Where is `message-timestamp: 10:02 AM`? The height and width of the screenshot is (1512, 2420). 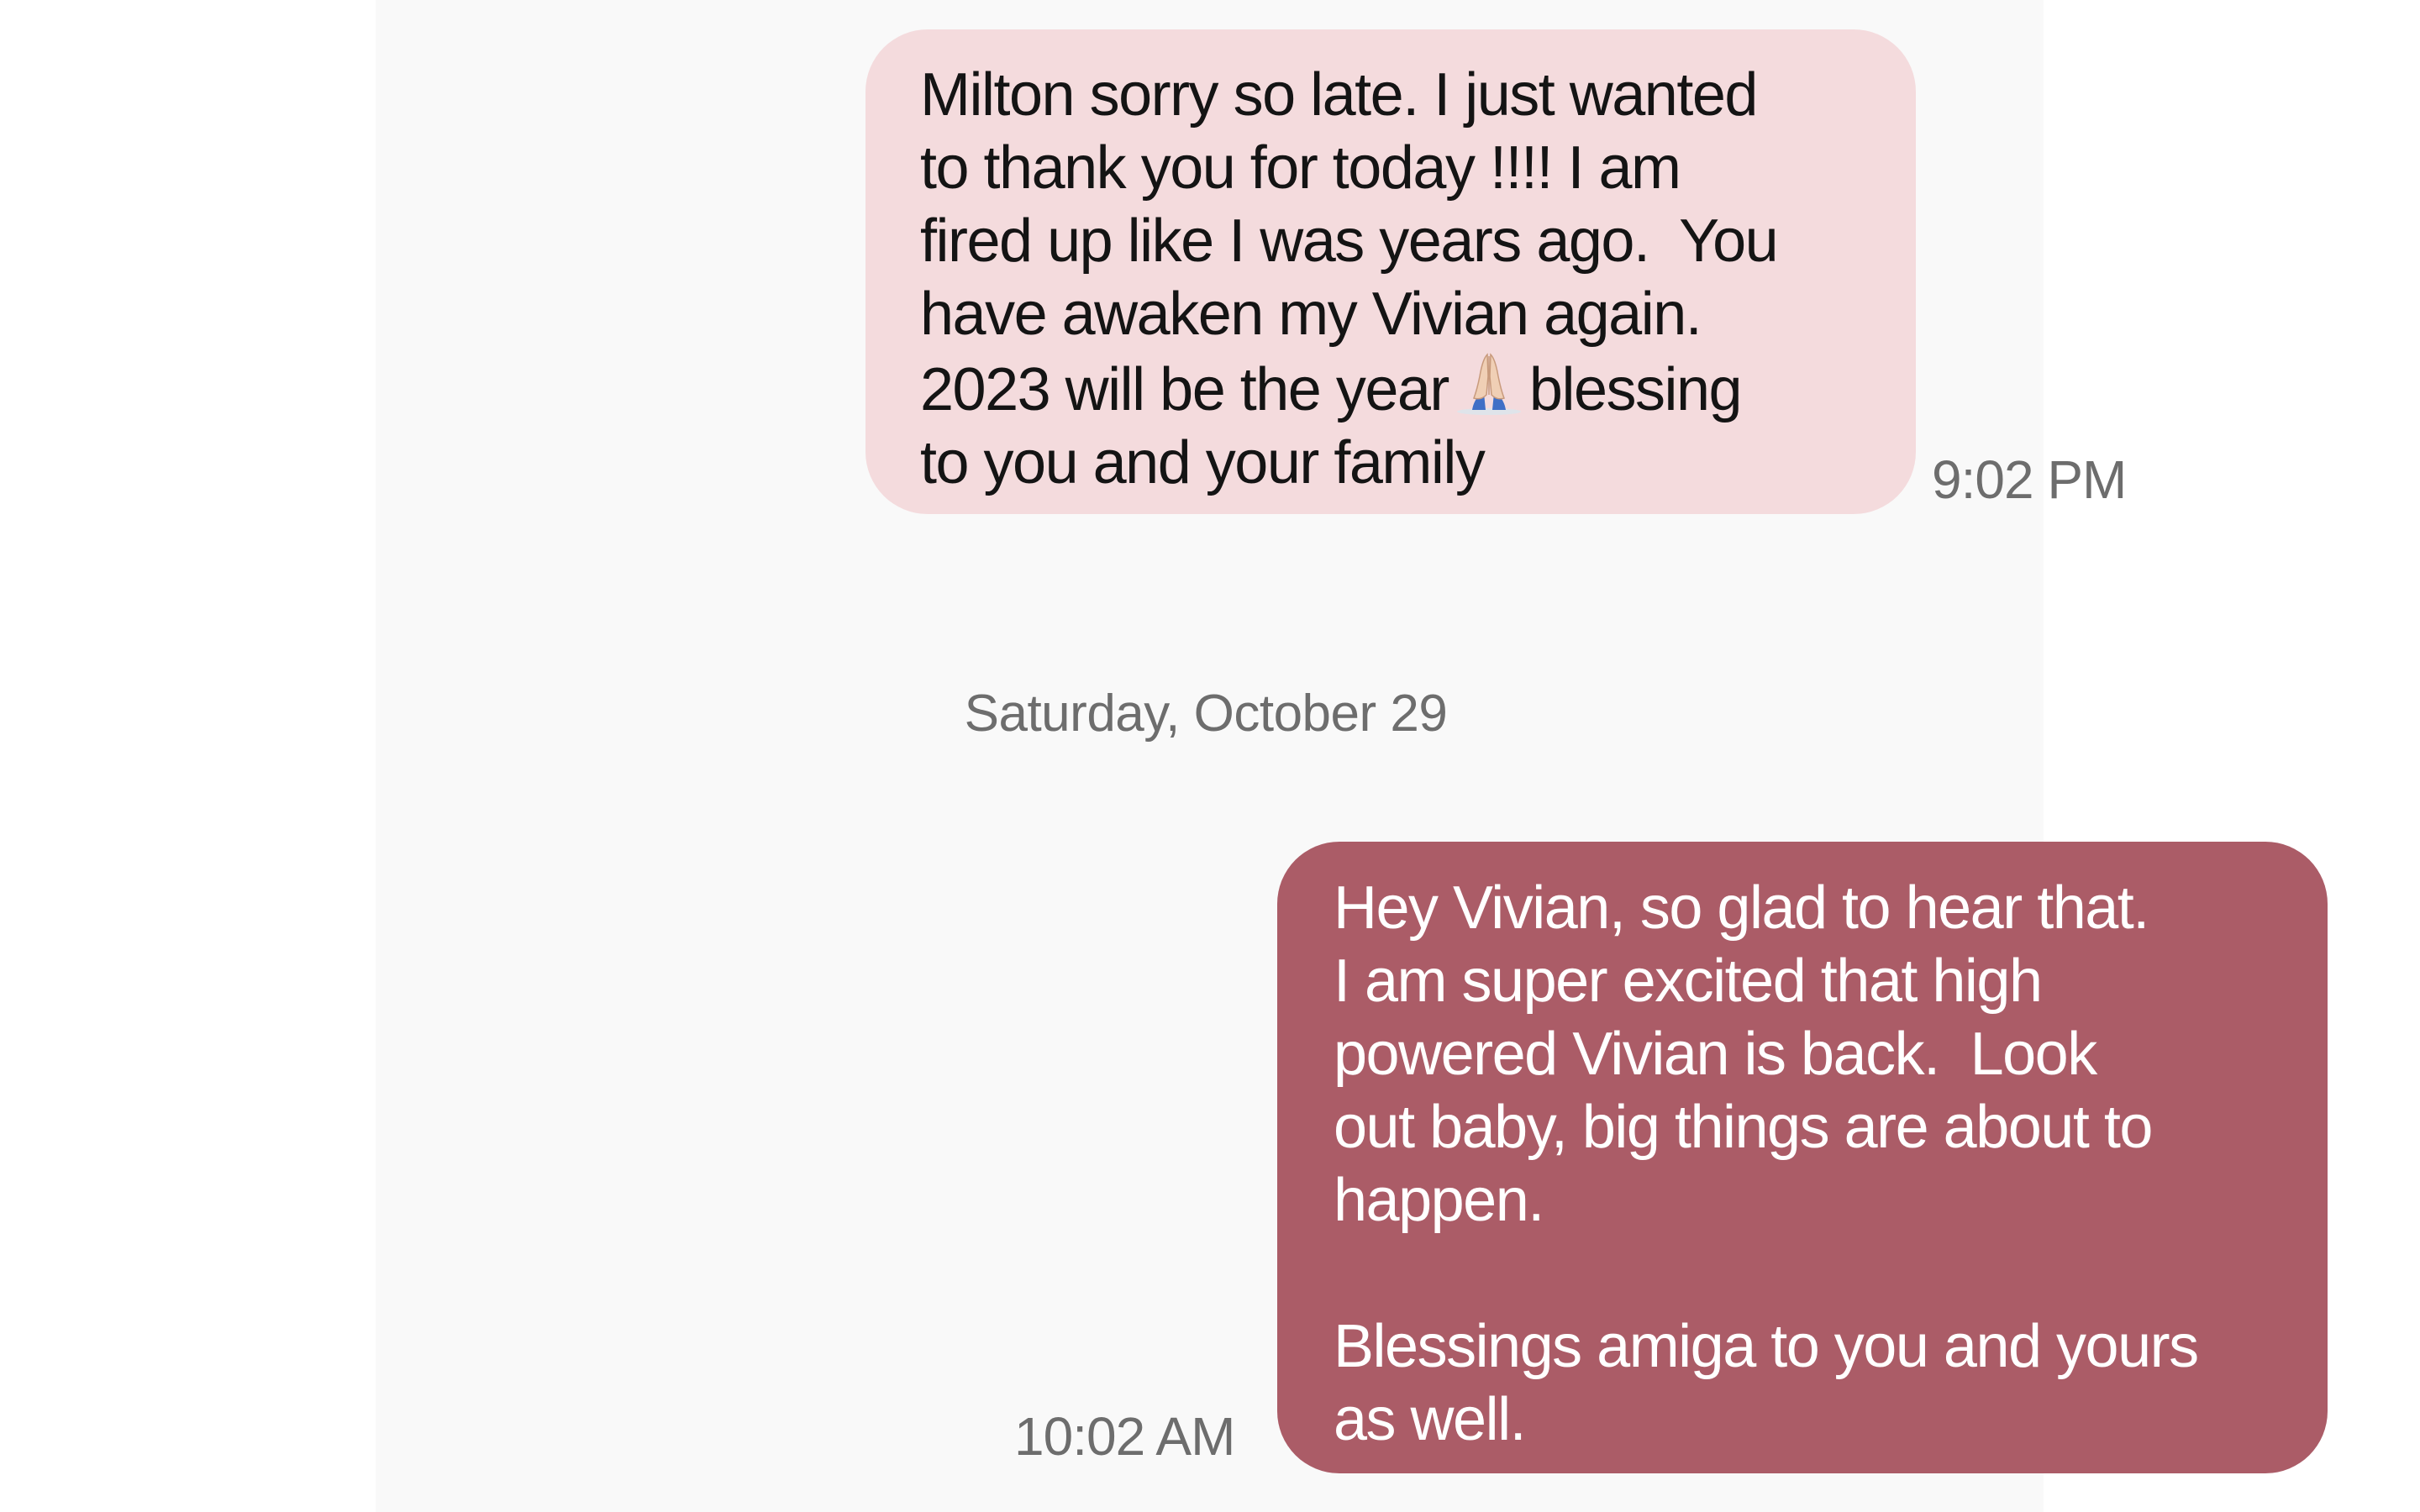
message-timestamp: 10:02 AM is located at coordinates (1124, 1436).